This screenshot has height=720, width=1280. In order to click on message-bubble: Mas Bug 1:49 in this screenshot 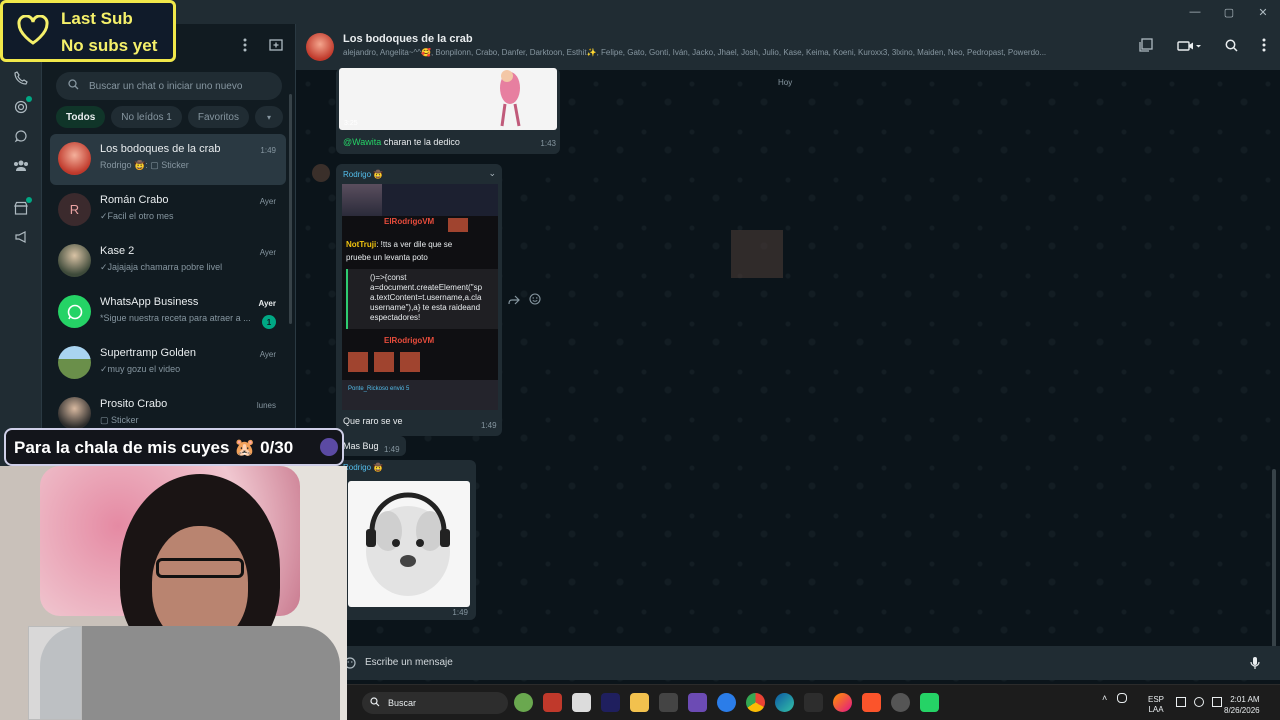, I will do `click(371, 446)`.